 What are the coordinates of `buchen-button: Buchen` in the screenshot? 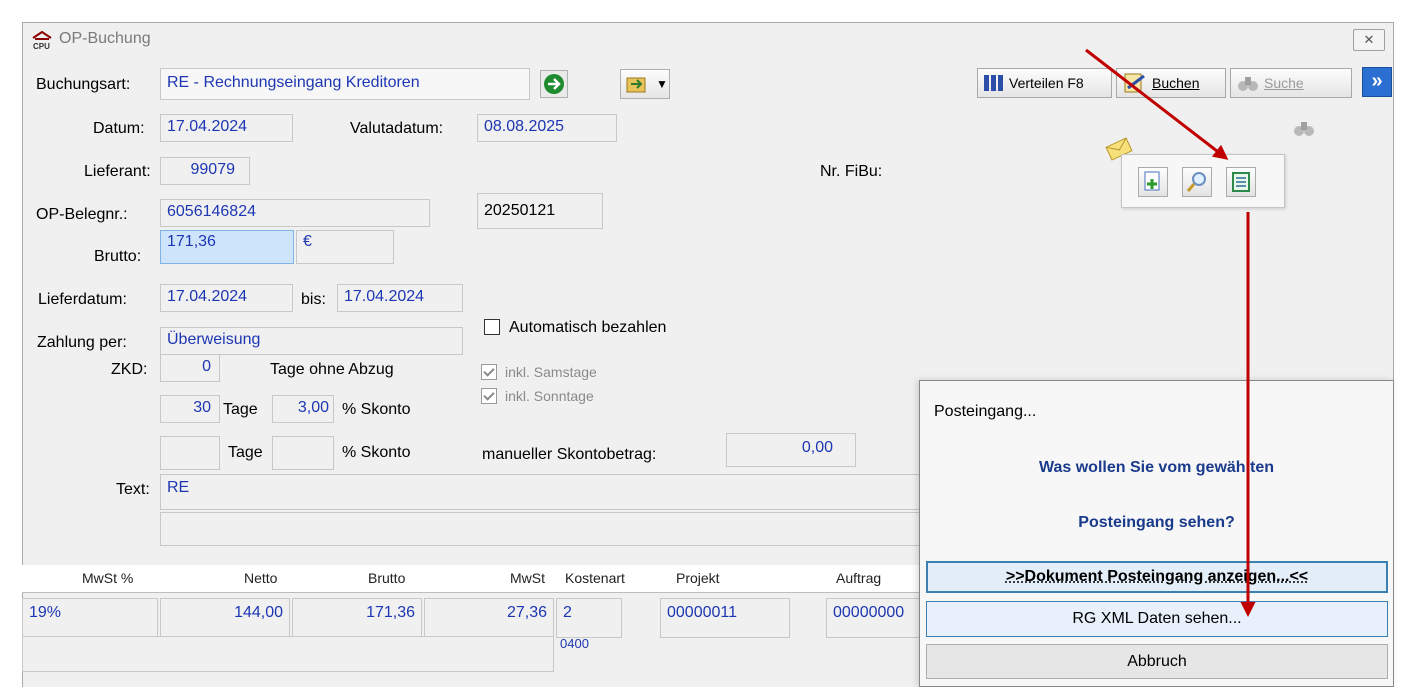 It's located at (1171, 83).